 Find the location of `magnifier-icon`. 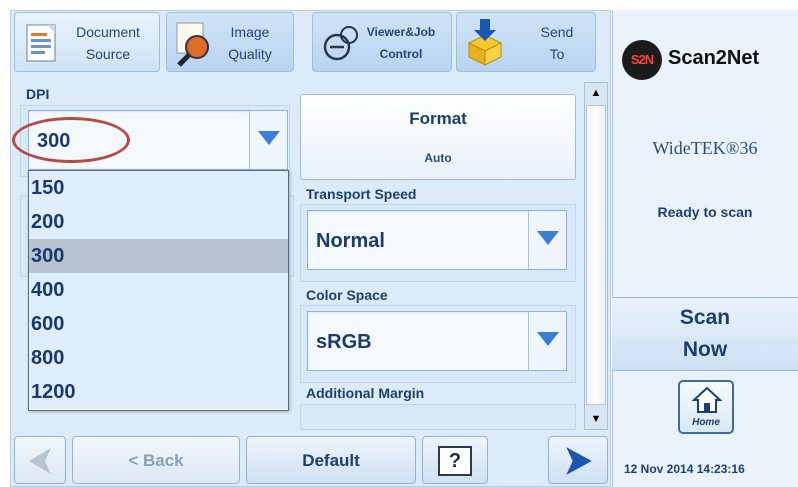

magnifier-icon is located at coordinates (192, 44).